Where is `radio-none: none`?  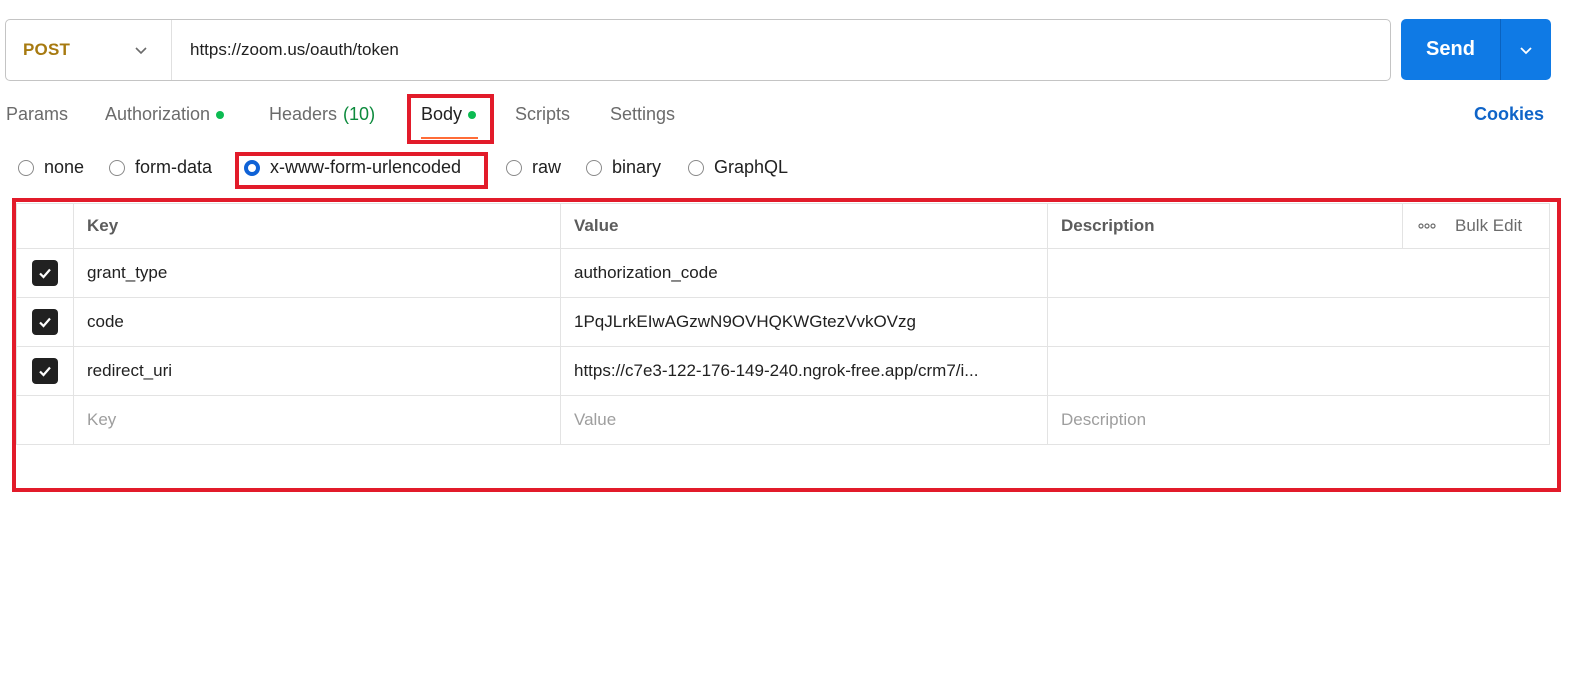
radio-none: none is located at coordinates (51, 167).